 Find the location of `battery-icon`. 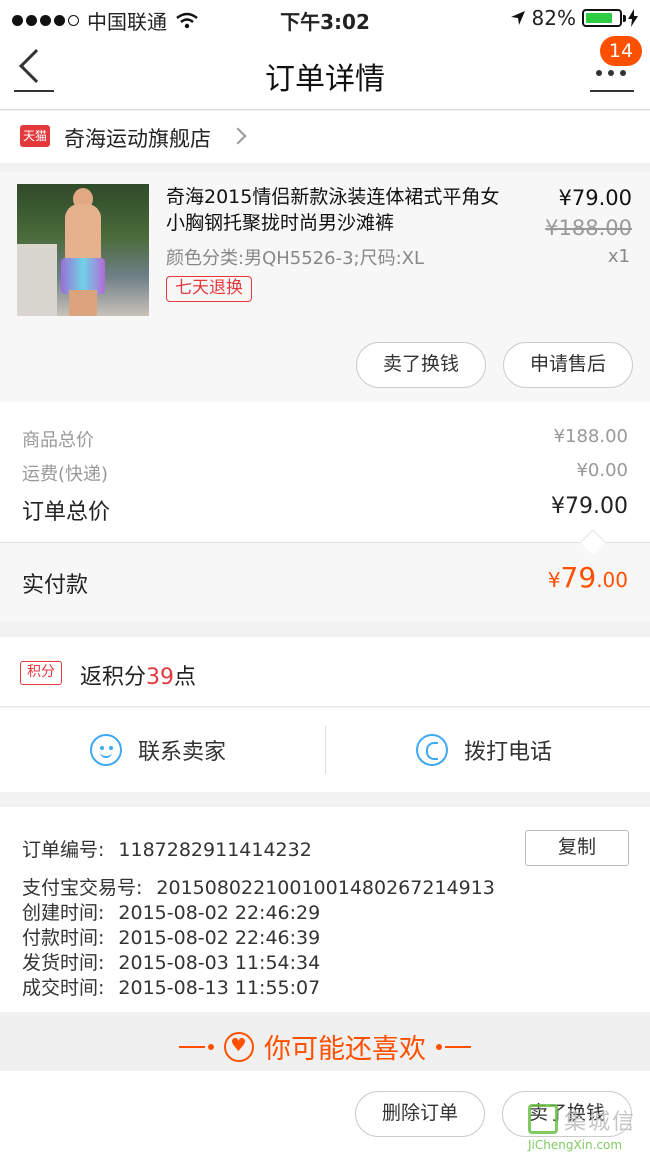

battery-icon is located at coordinates (604, 18).